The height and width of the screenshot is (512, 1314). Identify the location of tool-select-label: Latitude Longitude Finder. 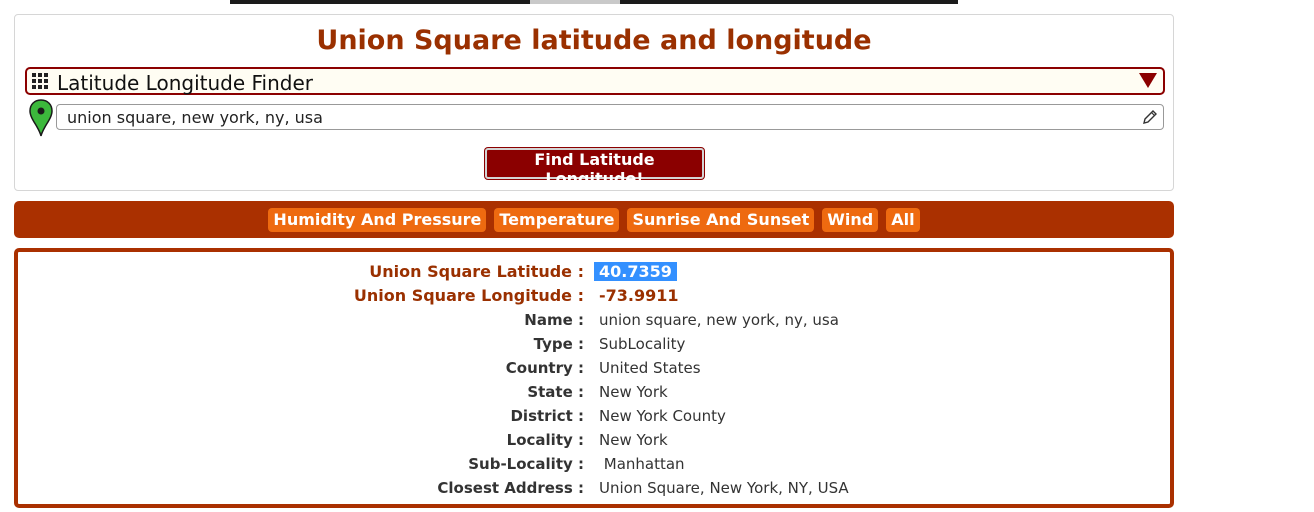
(185, 83).